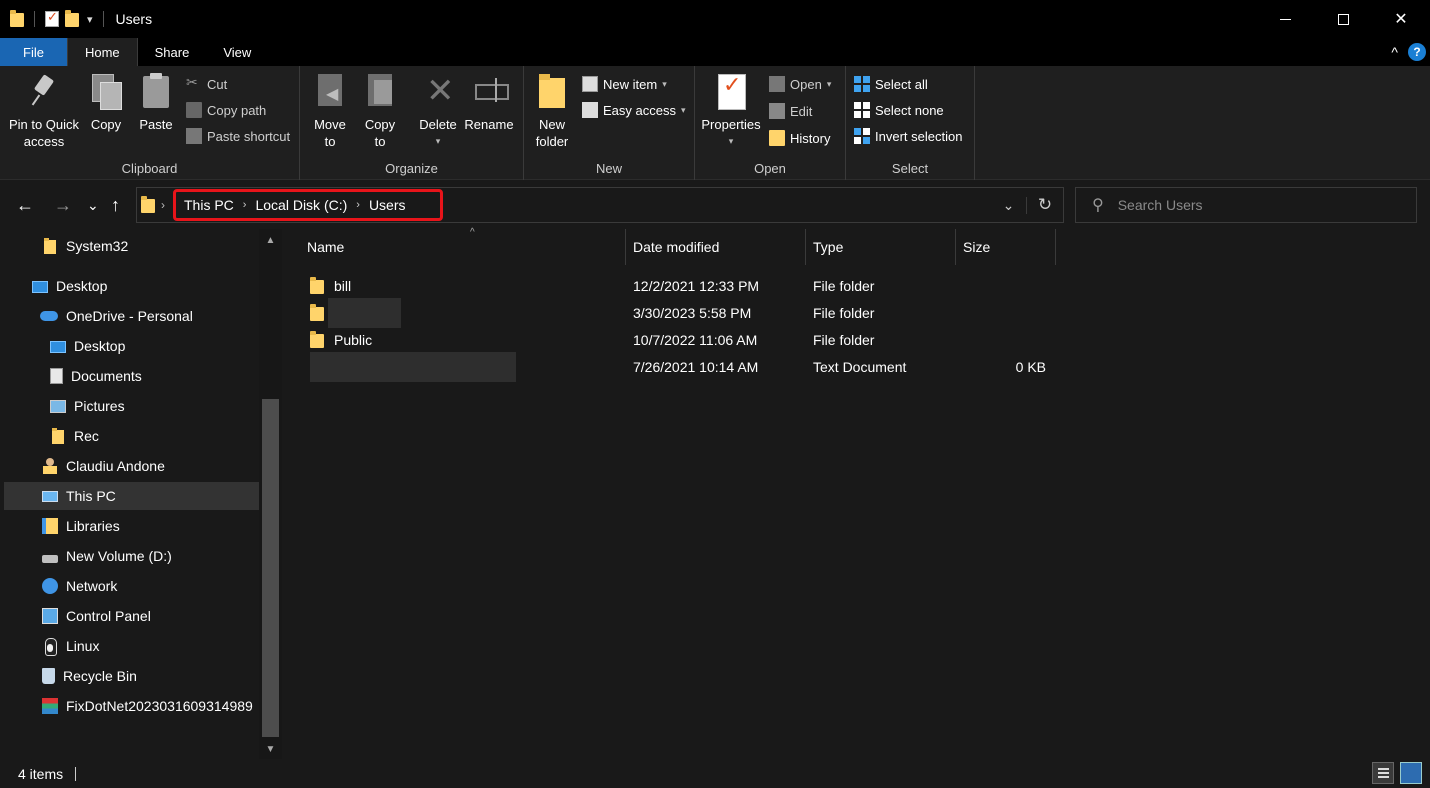 This screenshot has width=1430, height=788. I want to click on tab-home: Home, so click(102, 52).